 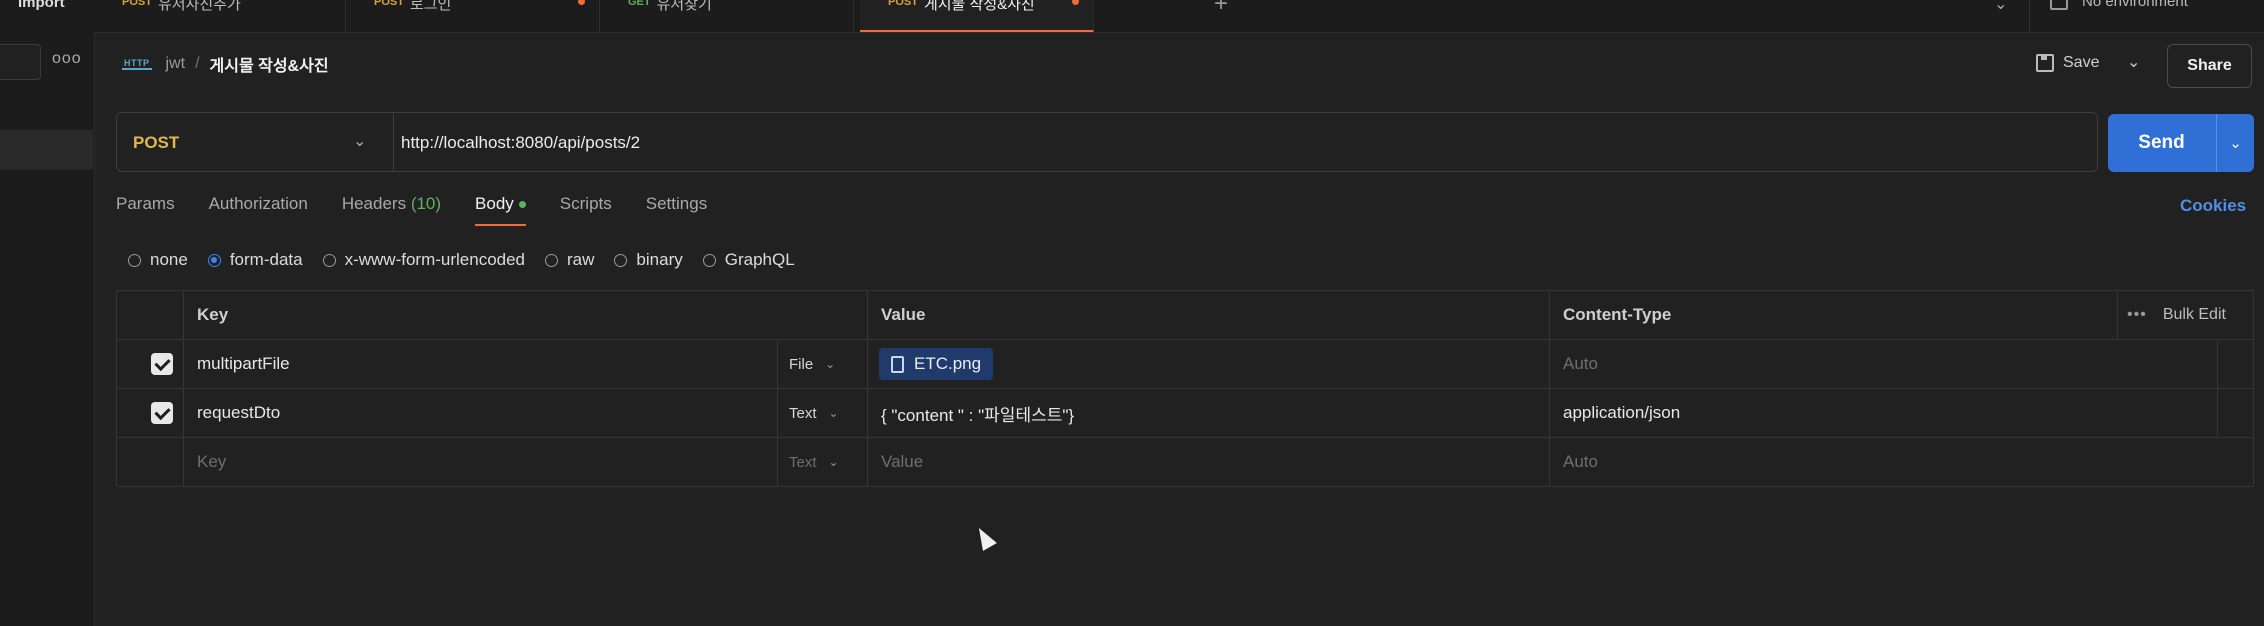 I want to click on tab-title: 유저찾기, so click(x=684, y=6).